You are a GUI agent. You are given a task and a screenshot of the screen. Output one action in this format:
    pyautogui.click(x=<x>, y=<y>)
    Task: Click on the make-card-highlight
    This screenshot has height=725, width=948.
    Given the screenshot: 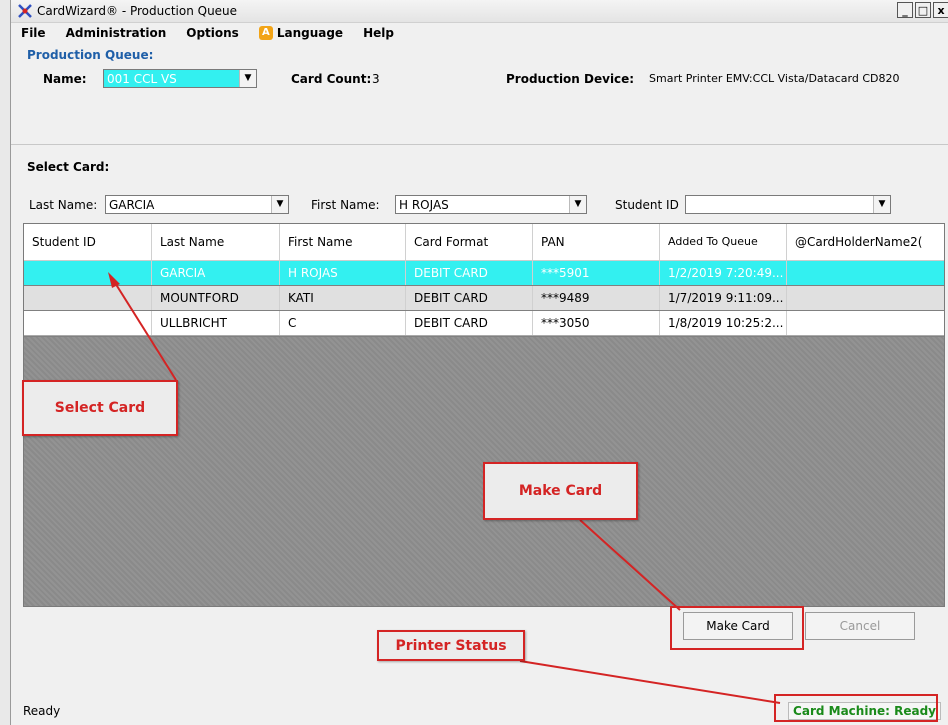 What is the action you would take?
    pyautogui.click(x=737, y=628)
    